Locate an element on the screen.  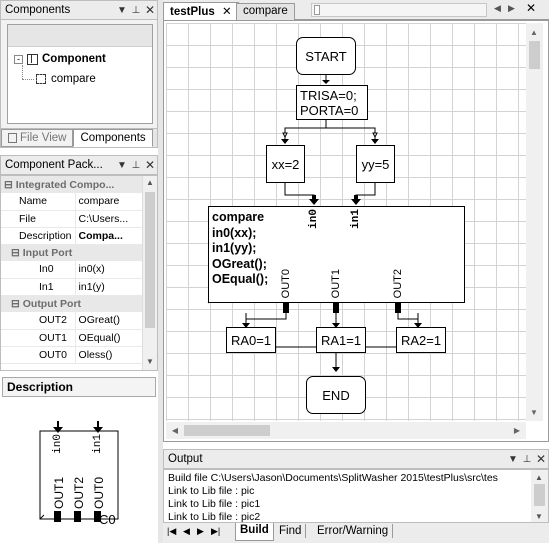
flowchart-ra1-node: RA1=1 is located at coordinates (341, 340).